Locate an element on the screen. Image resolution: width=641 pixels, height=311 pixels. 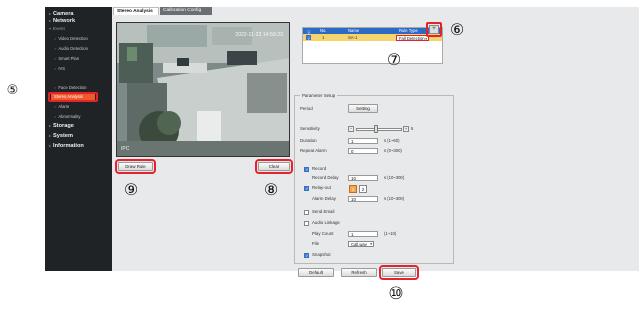
alarm-delay-input: 10 is located at coordinates (363, 199).